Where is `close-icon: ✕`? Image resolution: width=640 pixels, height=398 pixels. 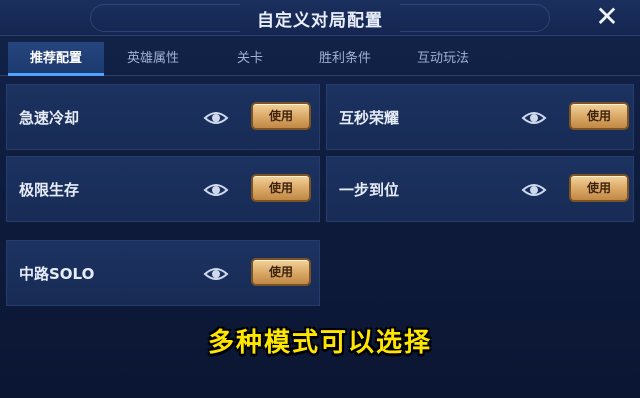
close-icon: ✕ is located at coordinates (607, 16).